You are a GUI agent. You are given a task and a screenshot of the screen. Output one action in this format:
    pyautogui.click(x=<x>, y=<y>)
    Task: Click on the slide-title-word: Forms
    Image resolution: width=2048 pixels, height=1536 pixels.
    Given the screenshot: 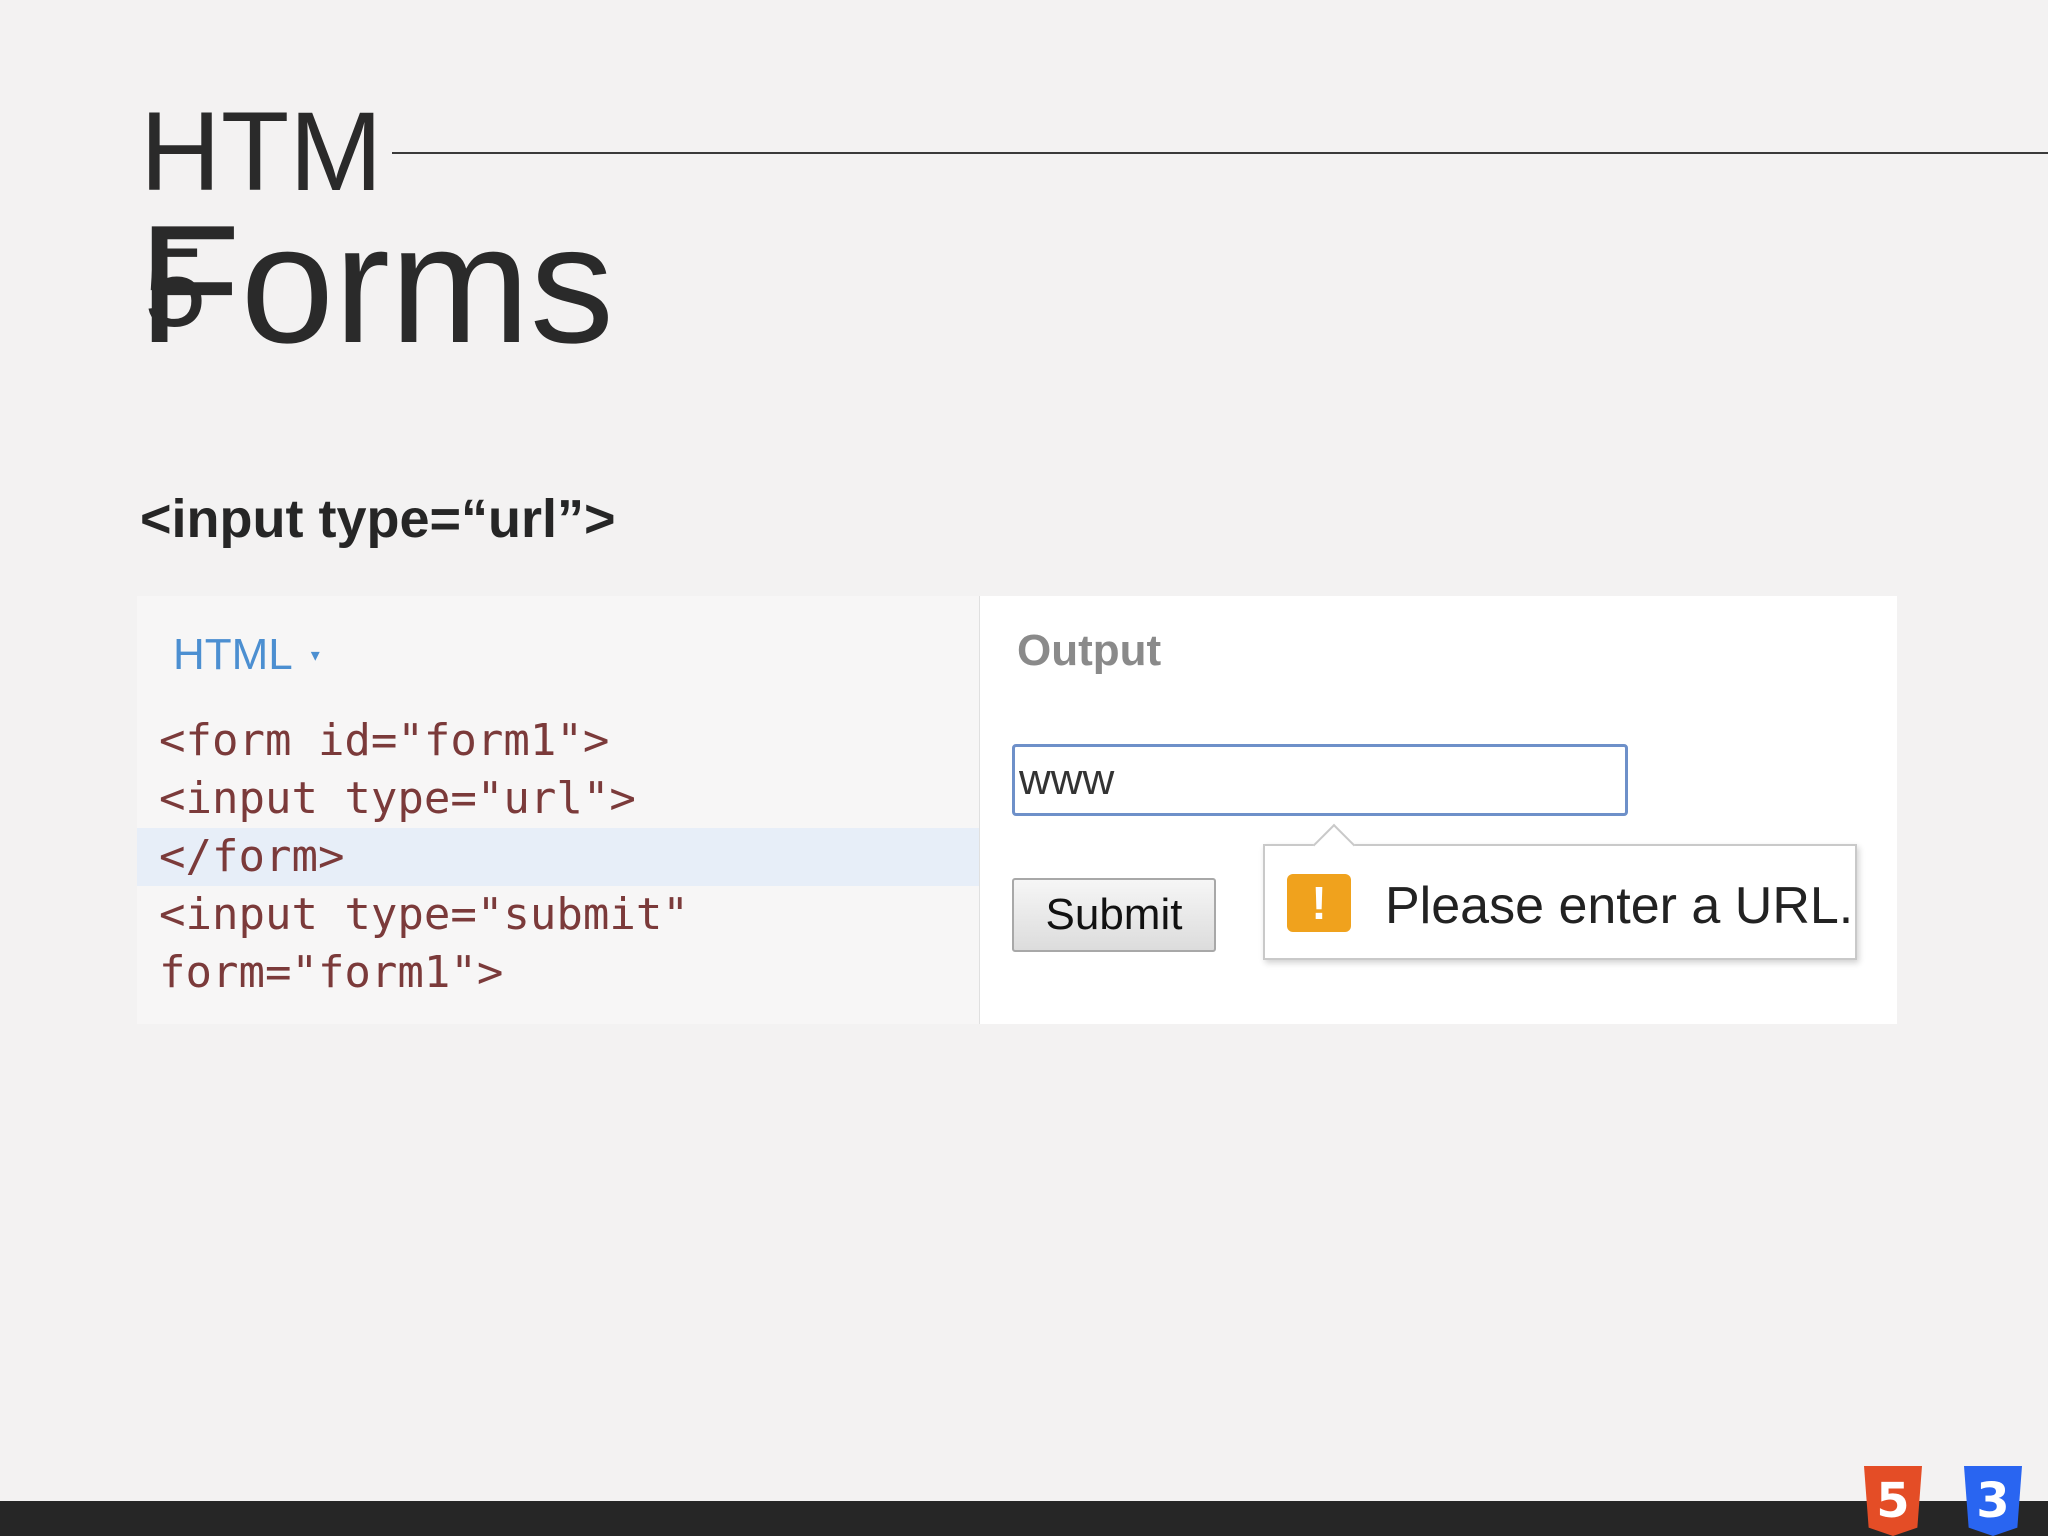 What is the action you would take?
    pyautogui.click(x=376, y=284)
    